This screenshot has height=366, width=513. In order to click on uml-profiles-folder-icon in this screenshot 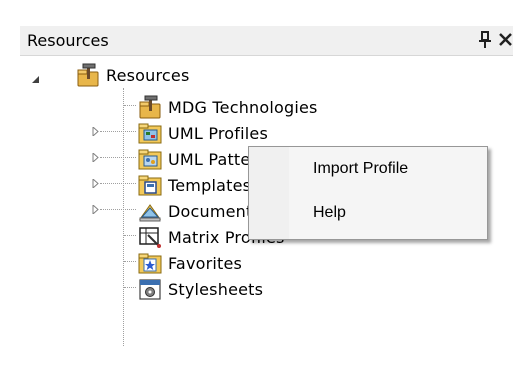, I will do `click(150, 133)`.